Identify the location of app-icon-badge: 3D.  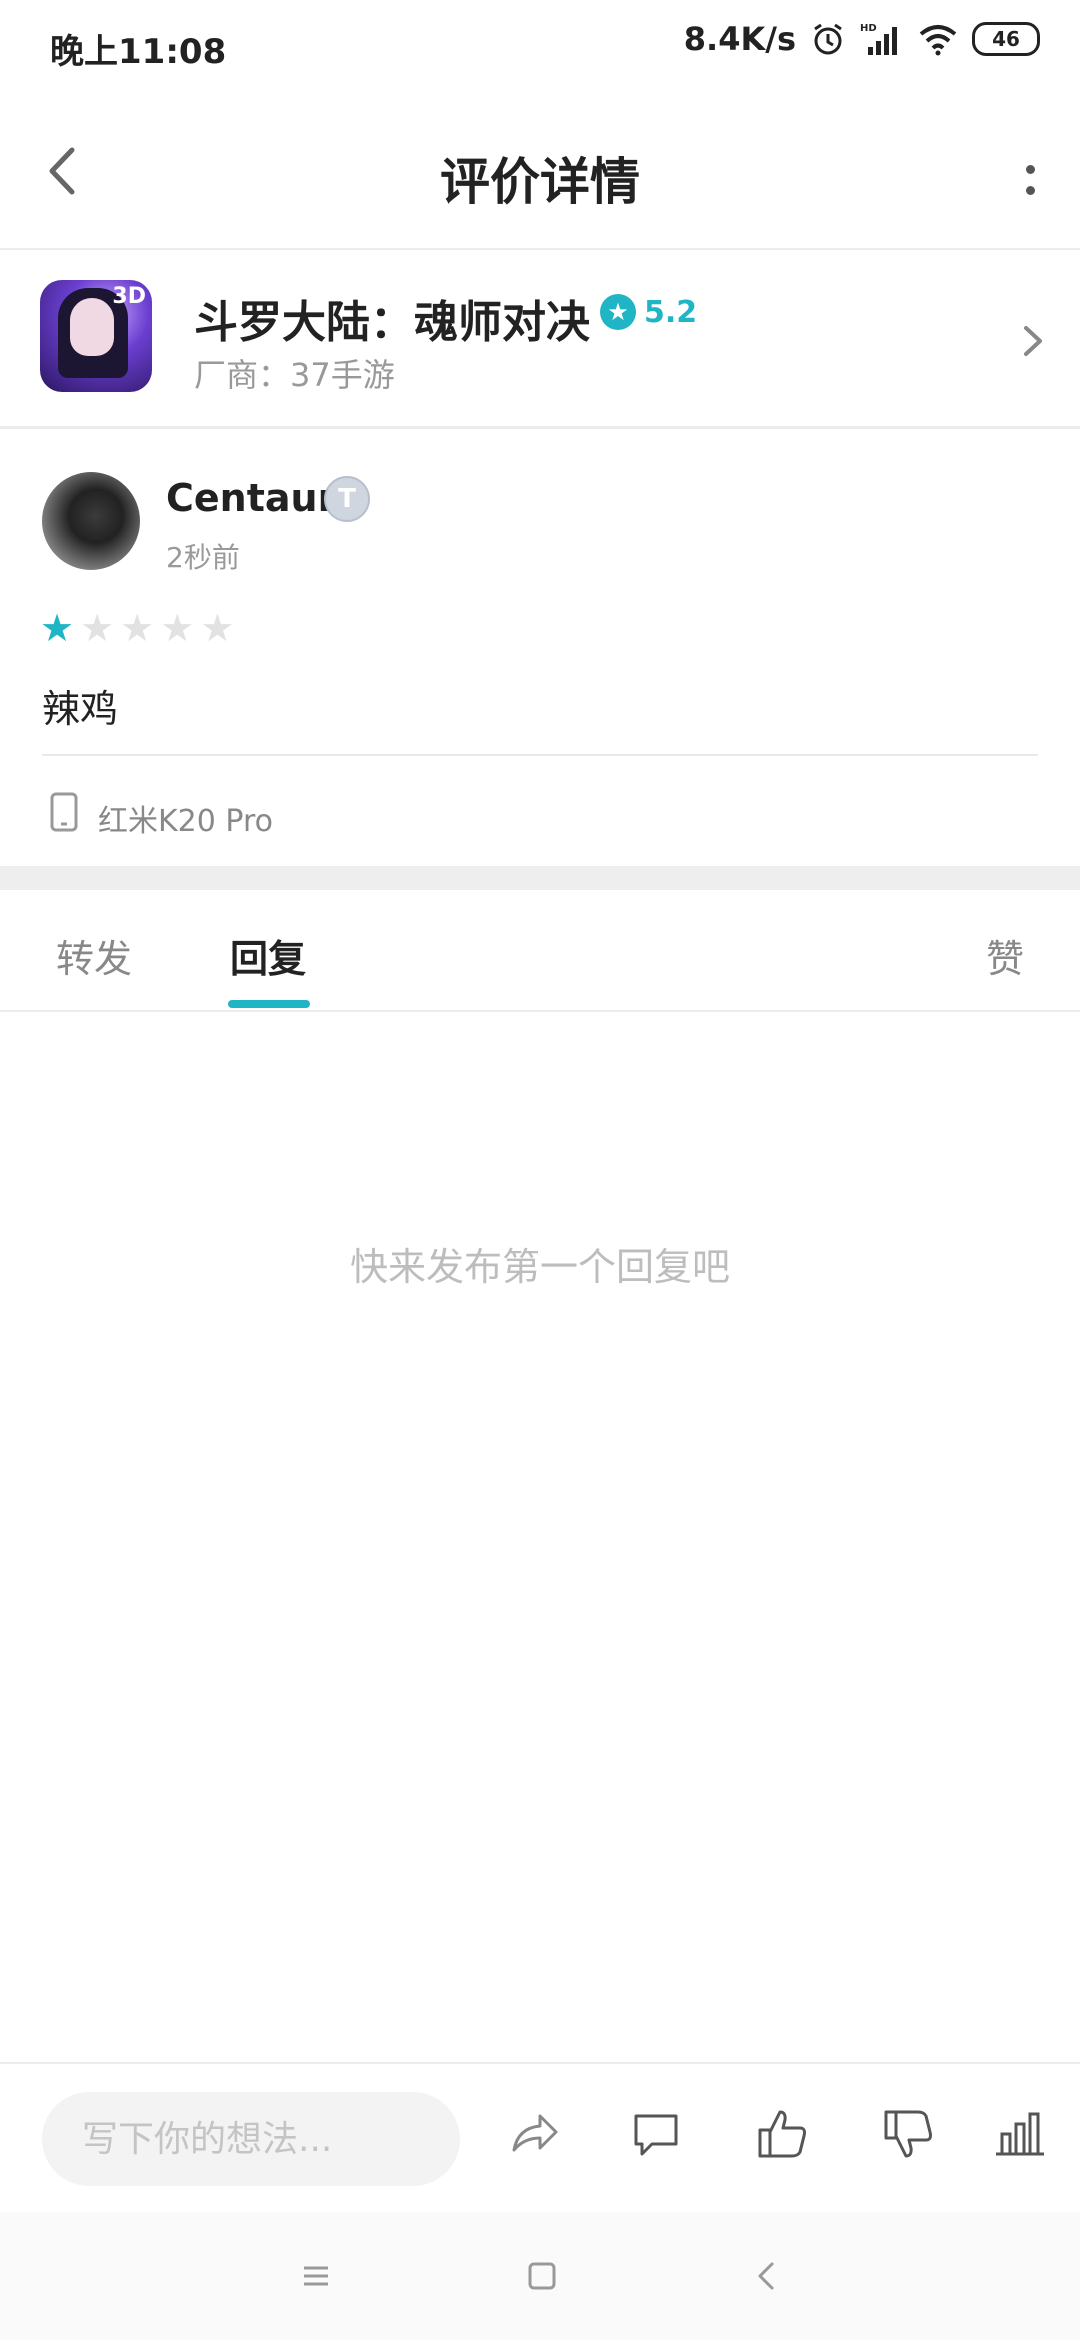
(129, 296).